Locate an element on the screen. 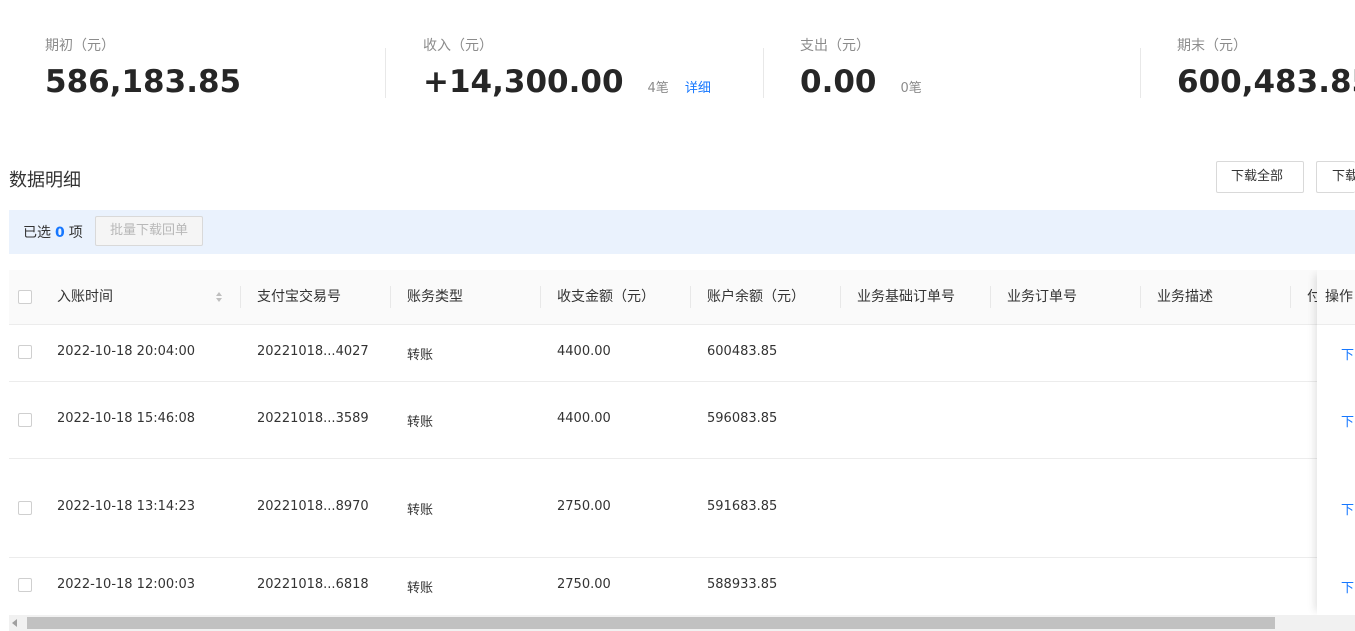 The height and width of the screenshot is (631, 1355). horizontal-scrollbar is located at coordinates (682, 623).